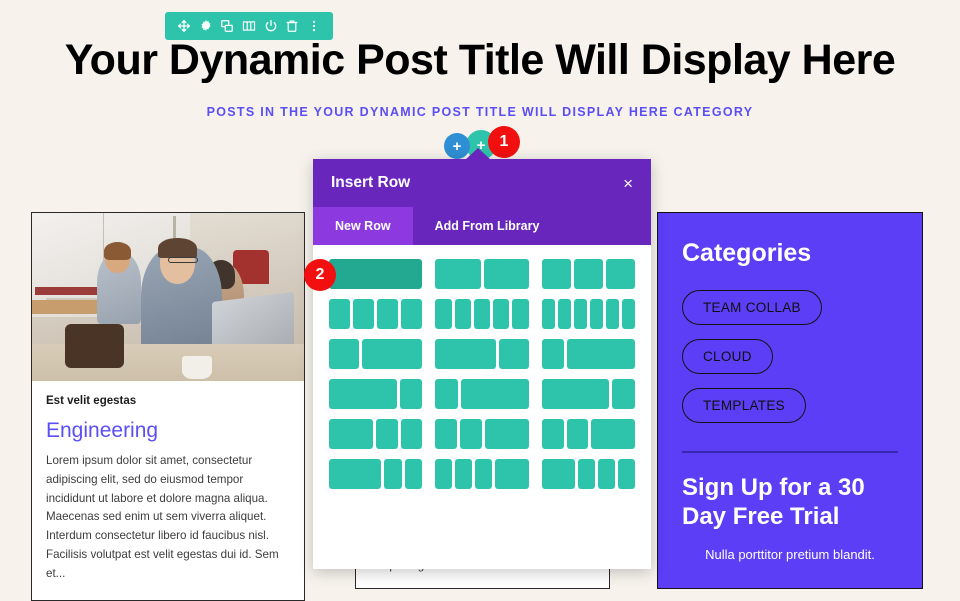 The image size is (960, 601). Describe the element at coordinates (183, 26) in the screenshot. I see `move-icon` at that location.